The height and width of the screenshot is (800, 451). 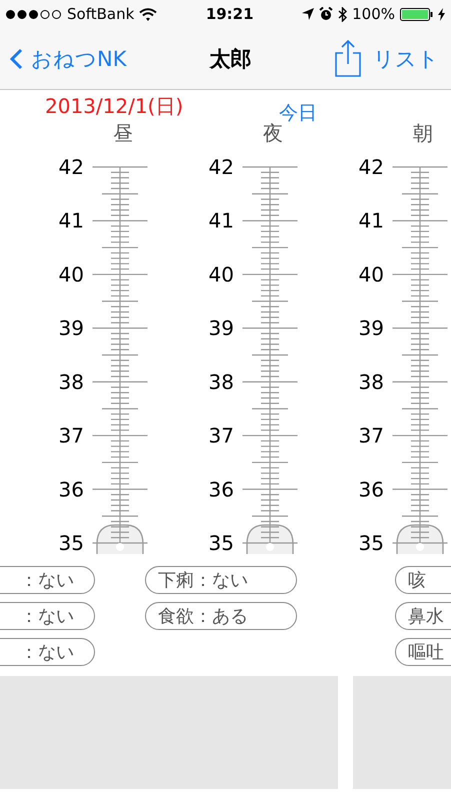 I want to click on location-arrow-icon, so click(x=308, y=14).